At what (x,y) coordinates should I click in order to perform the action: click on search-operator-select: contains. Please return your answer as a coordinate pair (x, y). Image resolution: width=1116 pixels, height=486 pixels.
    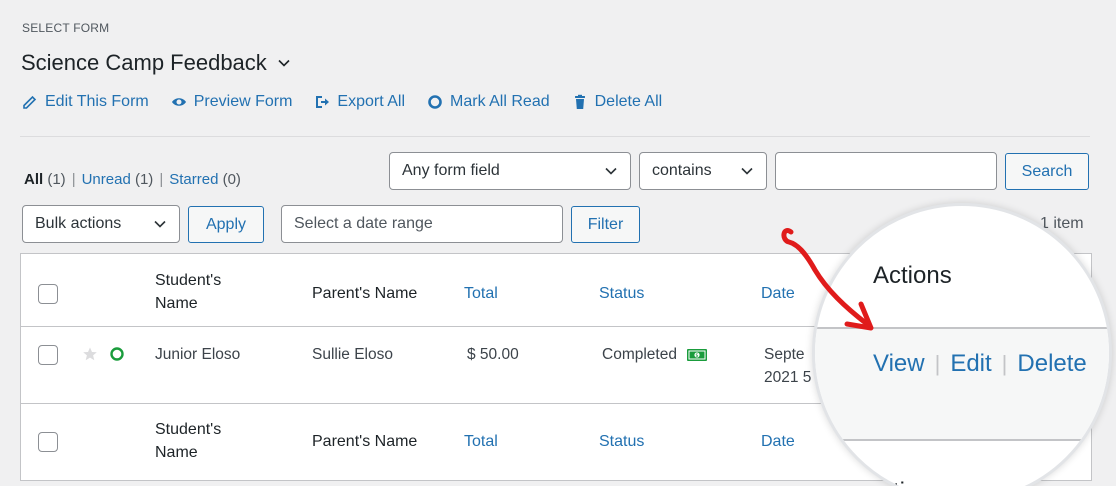
    Looking at the image, I should click on (703, 171).